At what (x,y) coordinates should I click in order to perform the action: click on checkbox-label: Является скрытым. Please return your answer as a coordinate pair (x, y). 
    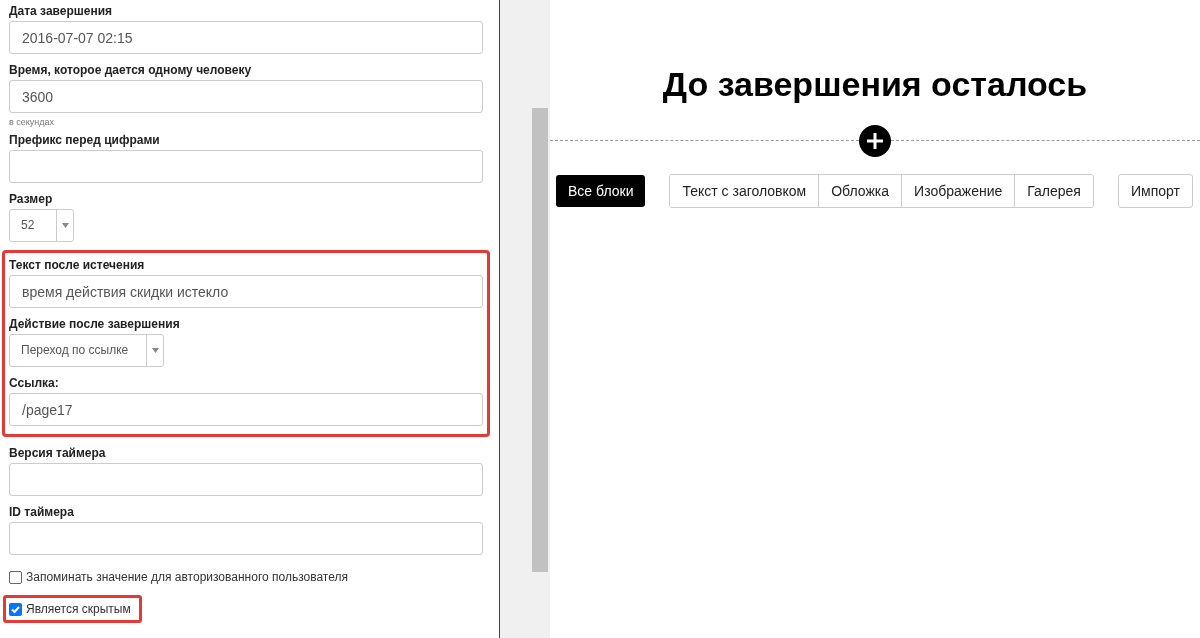
    Looking at the image, I should click on (78, 609).